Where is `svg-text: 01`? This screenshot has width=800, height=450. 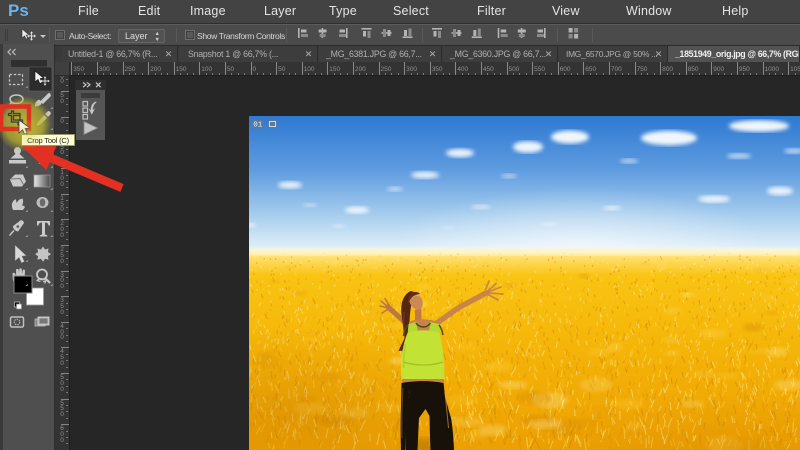
svg-text: 01 is located at coordinates (258, 126).